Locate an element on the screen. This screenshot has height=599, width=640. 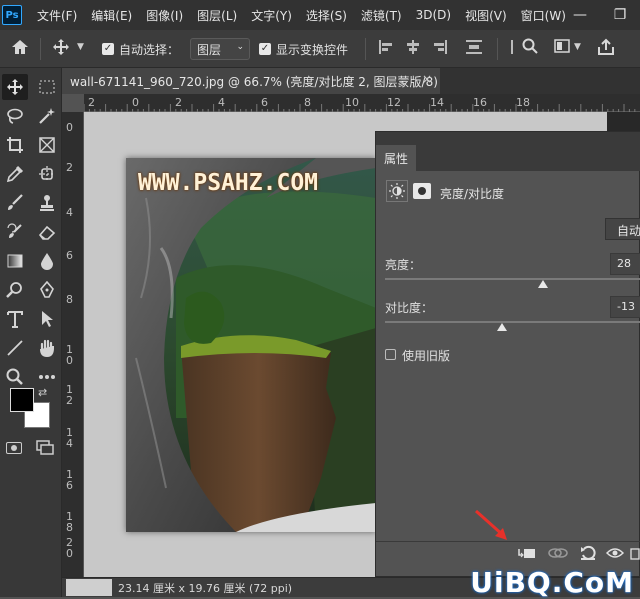
type-tool-icon is located at coordinates (15, 319).